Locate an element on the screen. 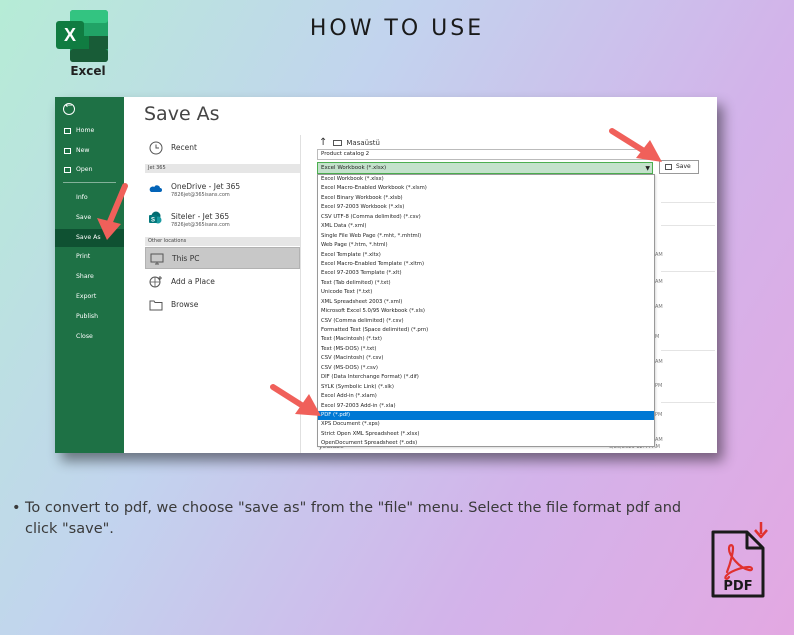 The height and width of the screenshot is (635, 794). file-type-option: Formatted Text (Space delimited) (*.prn) is located at coordinates (486, 330).